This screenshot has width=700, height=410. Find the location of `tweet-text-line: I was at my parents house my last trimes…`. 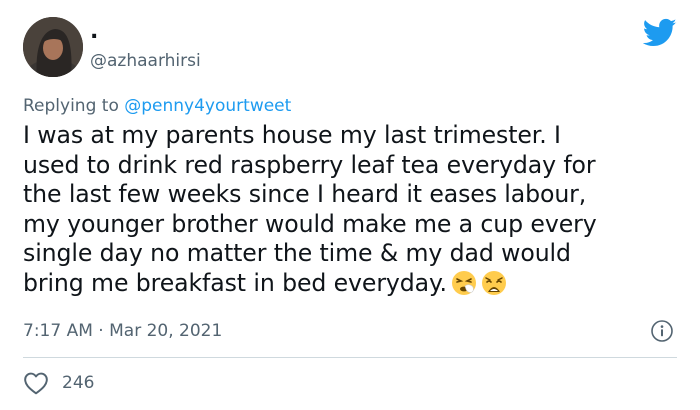

tweet-text-line: I was at my parents house my last trimes… is located at coordinates (292, 135).